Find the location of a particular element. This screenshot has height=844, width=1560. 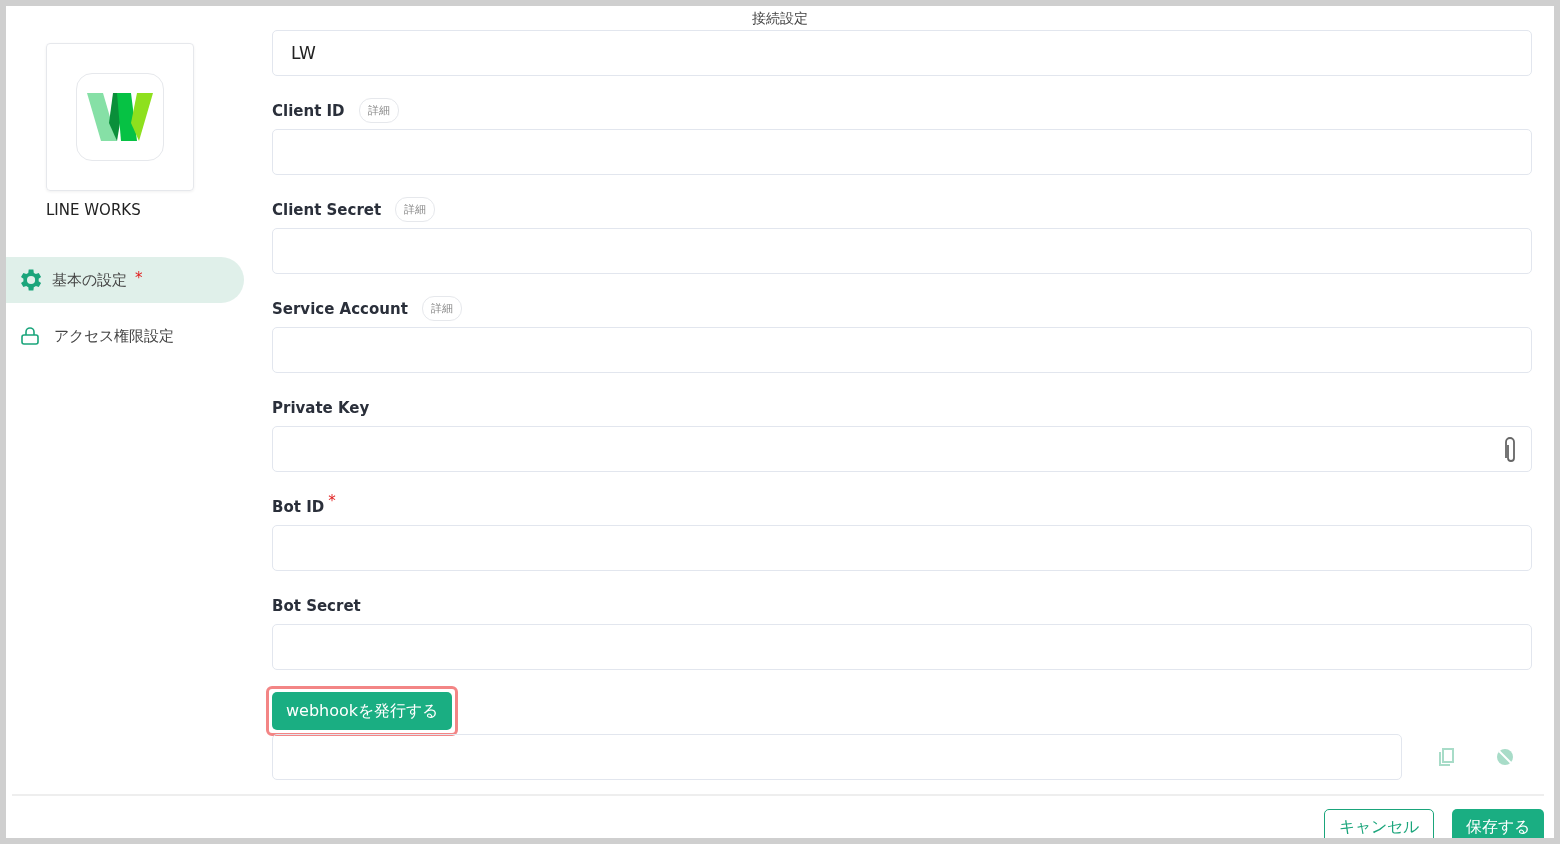

nav-item: アクセス権限設定 is located at coordinates (125, 336).